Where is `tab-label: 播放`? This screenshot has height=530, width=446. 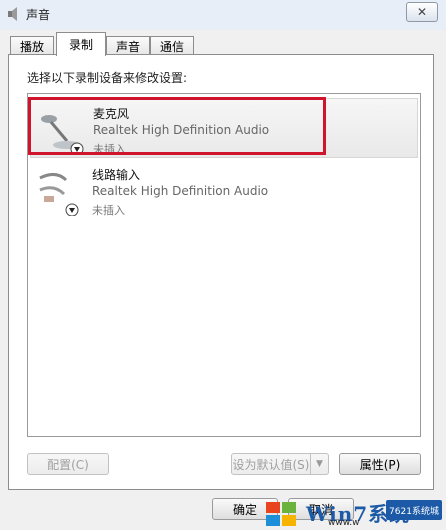
tab-label: 播放 is located at coordinates (31, 46).